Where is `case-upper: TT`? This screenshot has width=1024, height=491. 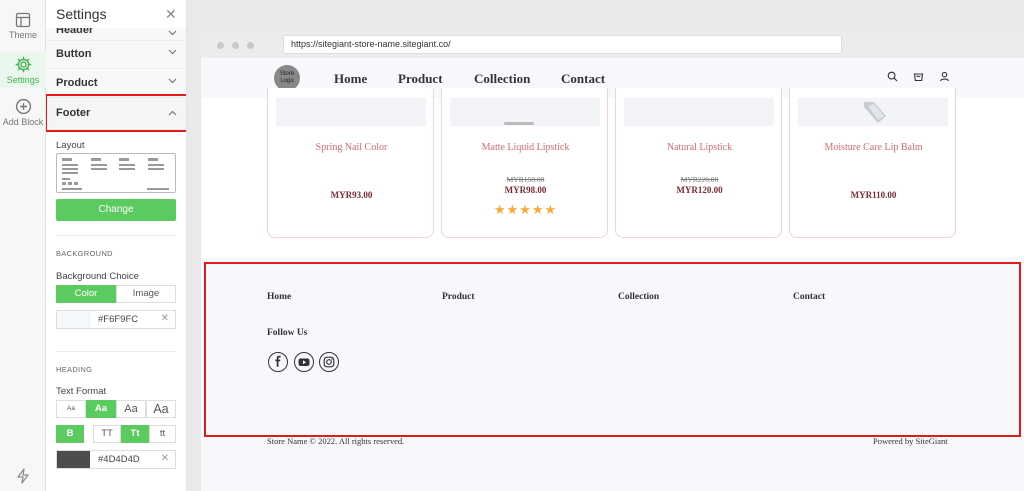 case-upper: TT is located at coordinates (107, 434).